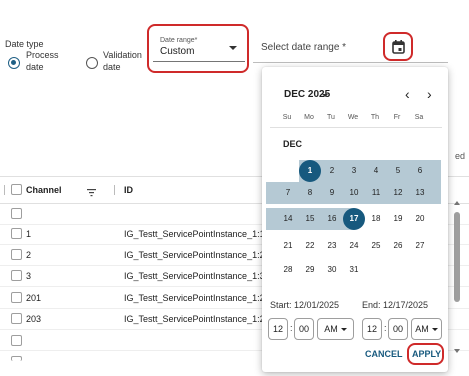 Image resolution: width=469 pixels, height=376 pixels. What do you see at coordinates (429, 94) in the screenshot?
I see `next-month-icon: ›` at bounding box center [429, 94].